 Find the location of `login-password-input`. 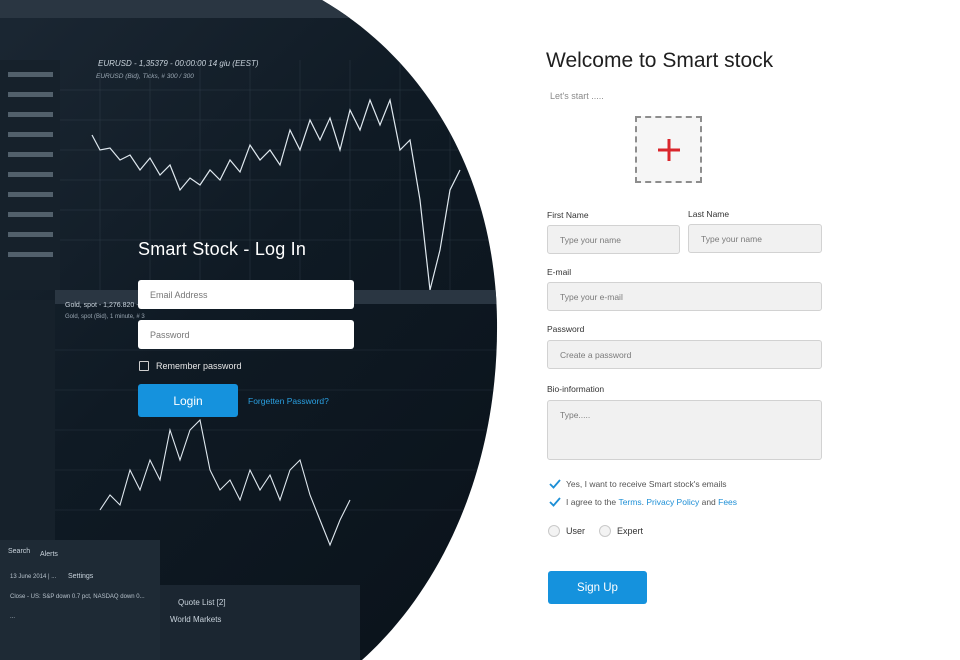

login-password-input is located at coordinates (246, 334).